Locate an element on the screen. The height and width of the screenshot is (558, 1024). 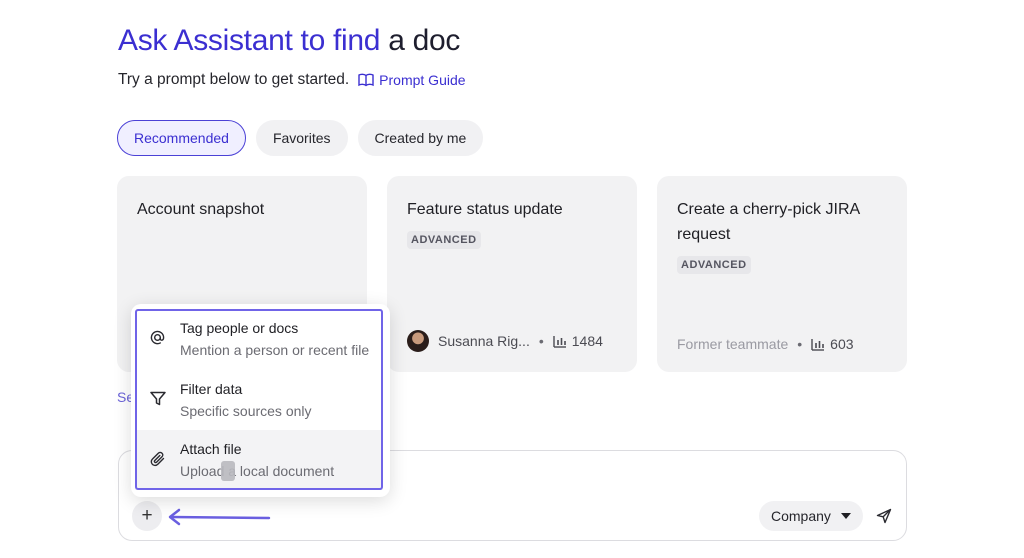
card-author: Former teammate is located at coordinates (733, 344).